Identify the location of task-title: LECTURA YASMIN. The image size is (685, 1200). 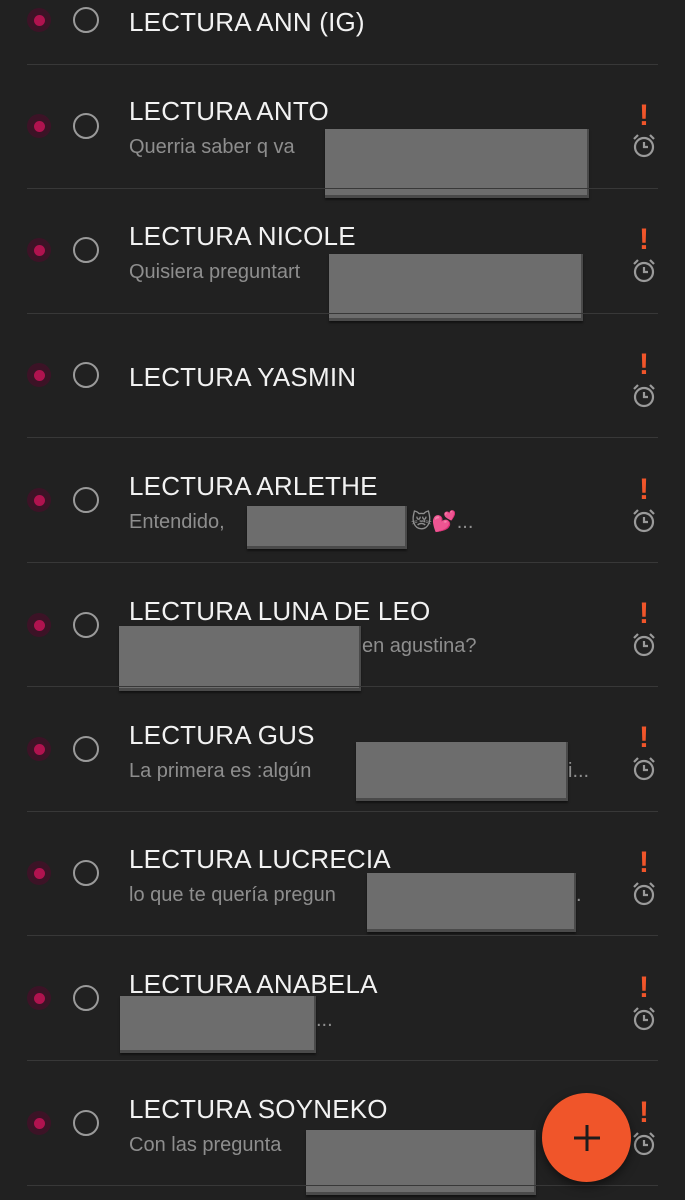
(243, 377).